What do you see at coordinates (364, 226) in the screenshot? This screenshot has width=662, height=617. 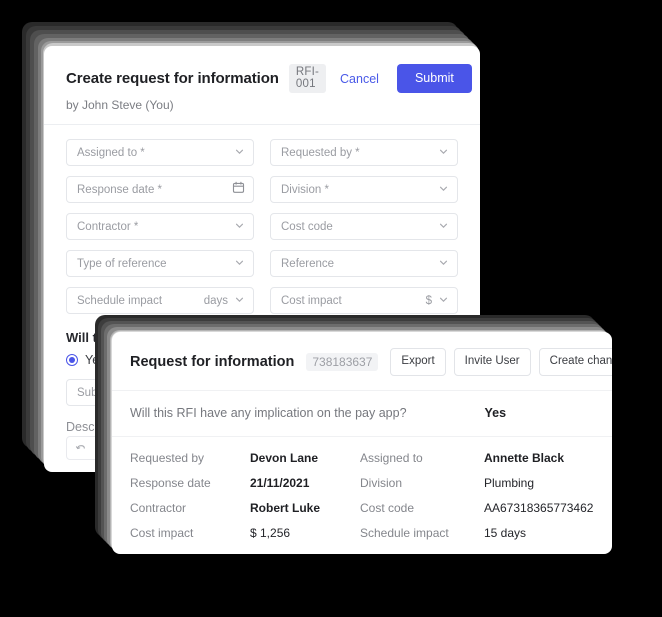 I see `field-cost-code: Cost code` at bounding box center [364, 226].